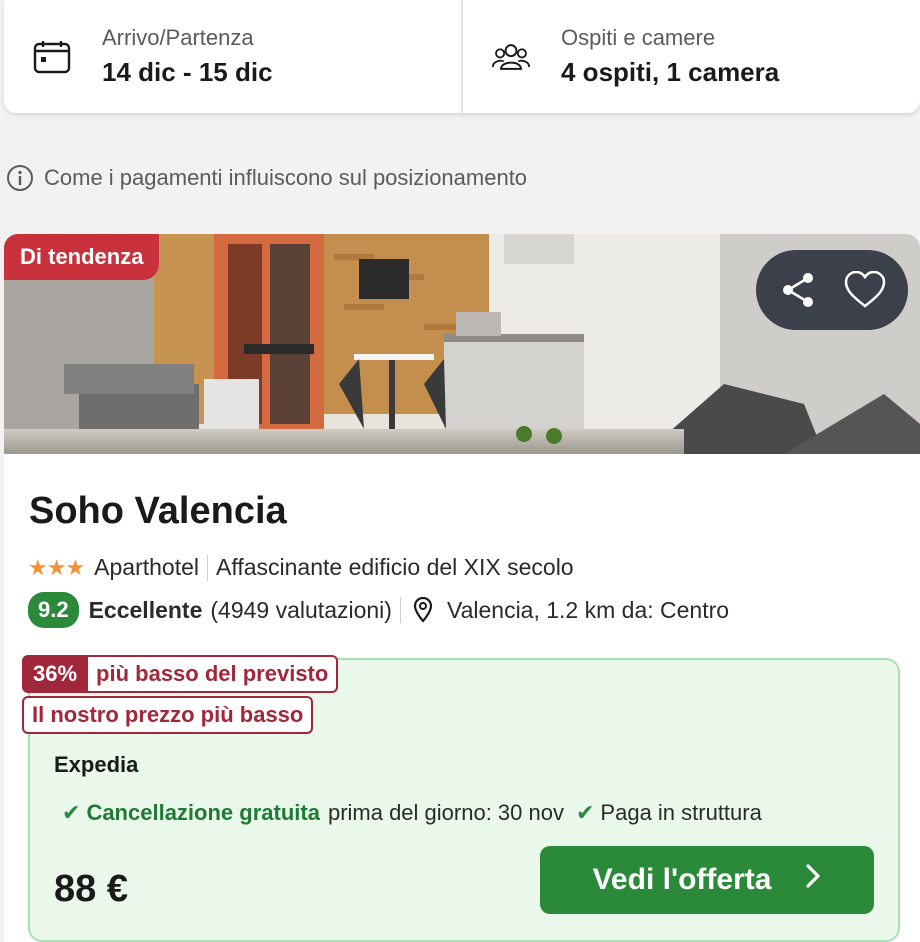 The height and width of the screenshot is (942, 920). Describe the element at coordinates (691, 56) in the screenshot. I see `guests-selector: Ospiti e camere 4 ospiti, 1 camera` at that location.